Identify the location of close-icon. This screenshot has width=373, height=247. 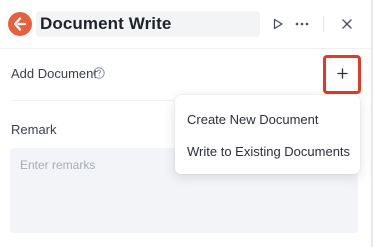
(347, 24).